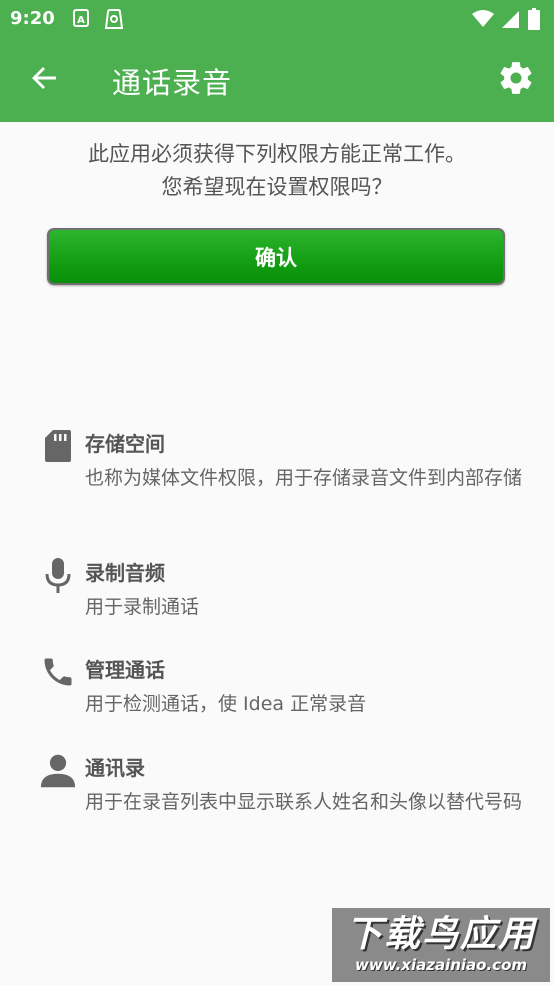 The width and height of the screenshot is (554, 985). I want to click on status-time: 9:20, so click(32, 18).